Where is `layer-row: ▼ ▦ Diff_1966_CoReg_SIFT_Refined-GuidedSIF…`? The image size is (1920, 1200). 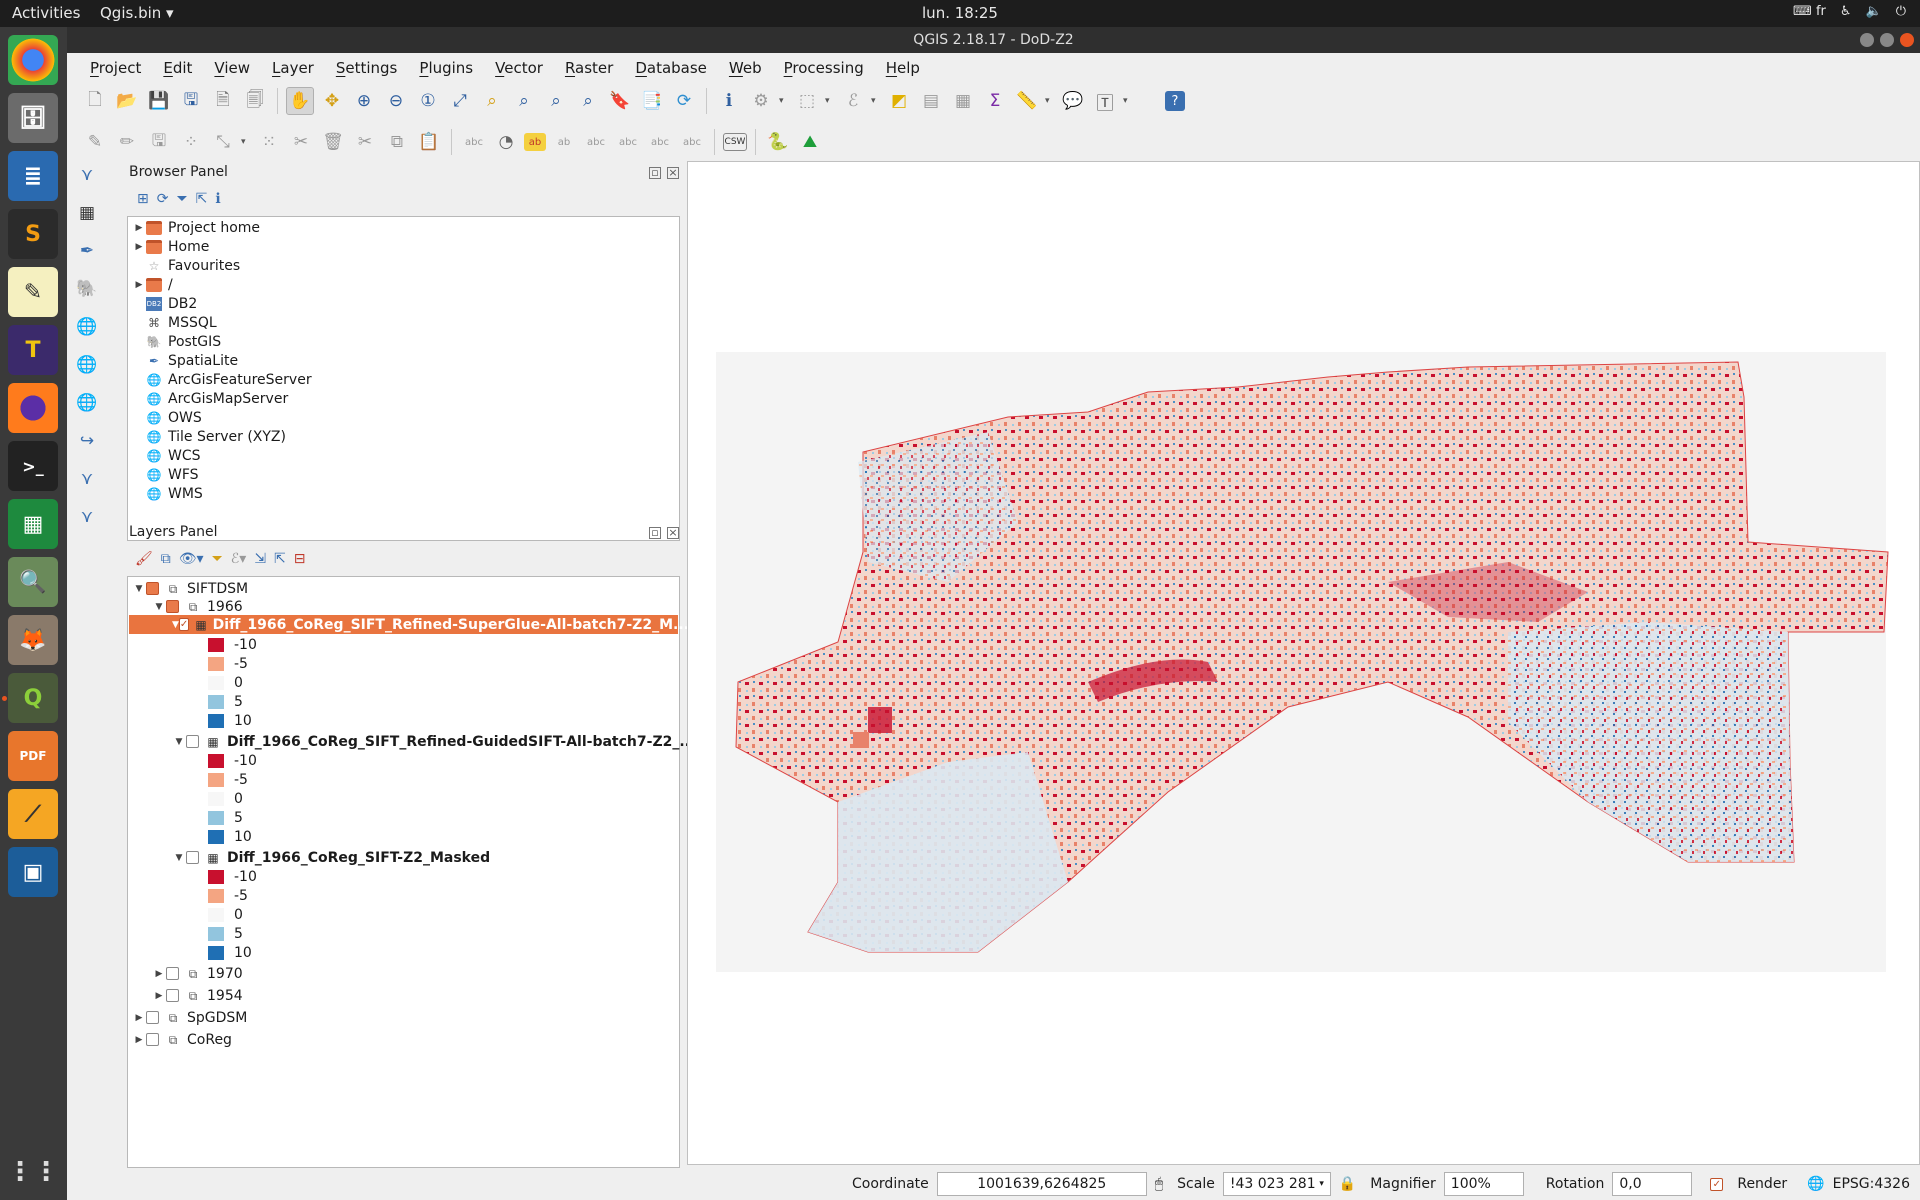 layer-row: ▼ ▦ Diff_1966_CoReg_SIFT_Refined-GuidedSIF… is located at coordinates (434, 741).